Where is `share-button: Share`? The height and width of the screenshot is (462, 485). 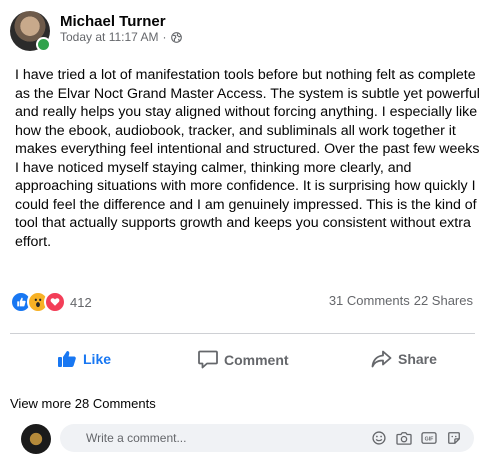 share-button: Share is located at coordinates (404, 359).